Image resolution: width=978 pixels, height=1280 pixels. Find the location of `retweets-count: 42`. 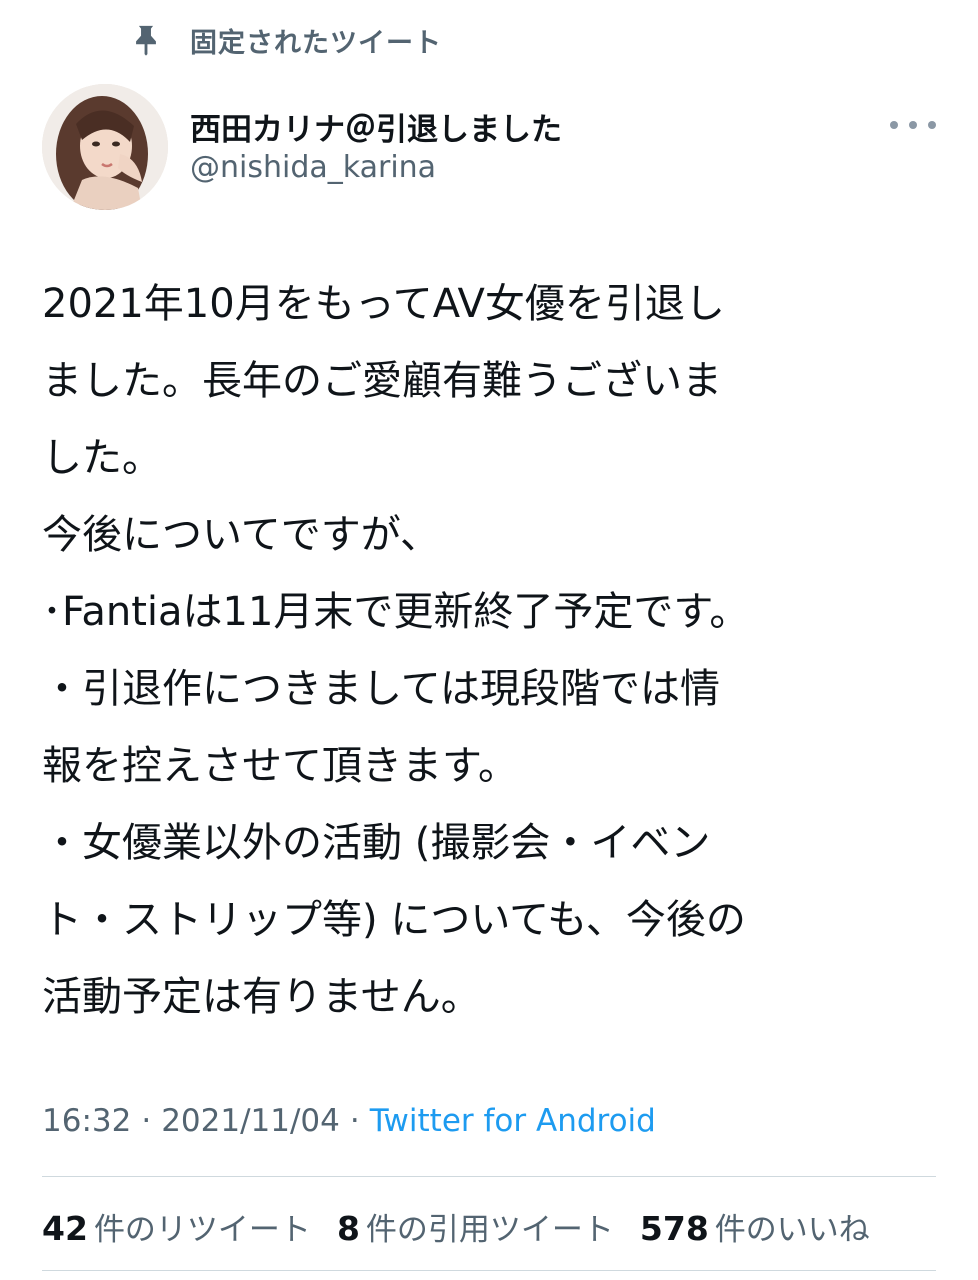

retweets-count: 42 is located at coordinates (65, 1228).